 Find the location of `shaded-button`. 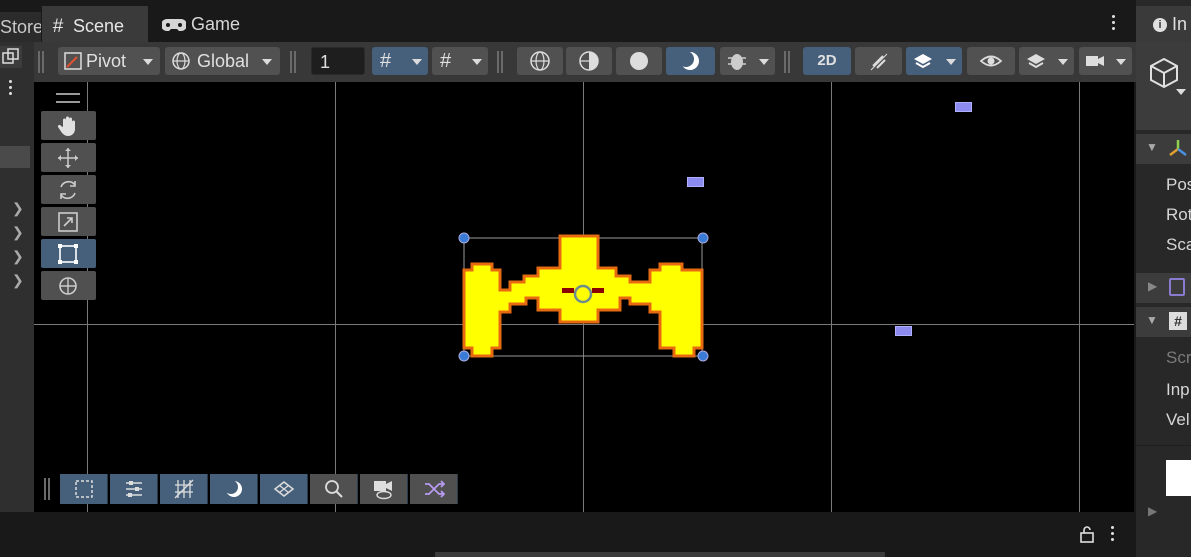

shaded-button is located at coordinates (639, 61).